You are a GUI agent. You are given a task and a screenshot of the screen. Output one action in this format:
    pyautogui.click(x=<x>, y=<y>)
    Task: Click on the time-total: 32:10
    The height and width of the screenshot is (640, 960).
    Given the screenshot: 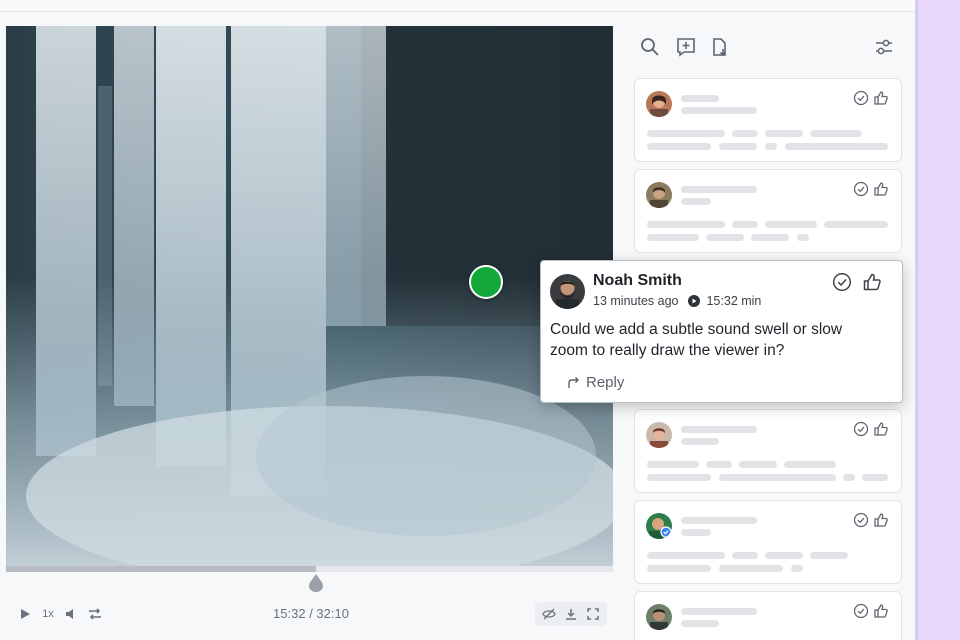 What is the action you would take?
    pyautogui.click(x=332, y=613)
    